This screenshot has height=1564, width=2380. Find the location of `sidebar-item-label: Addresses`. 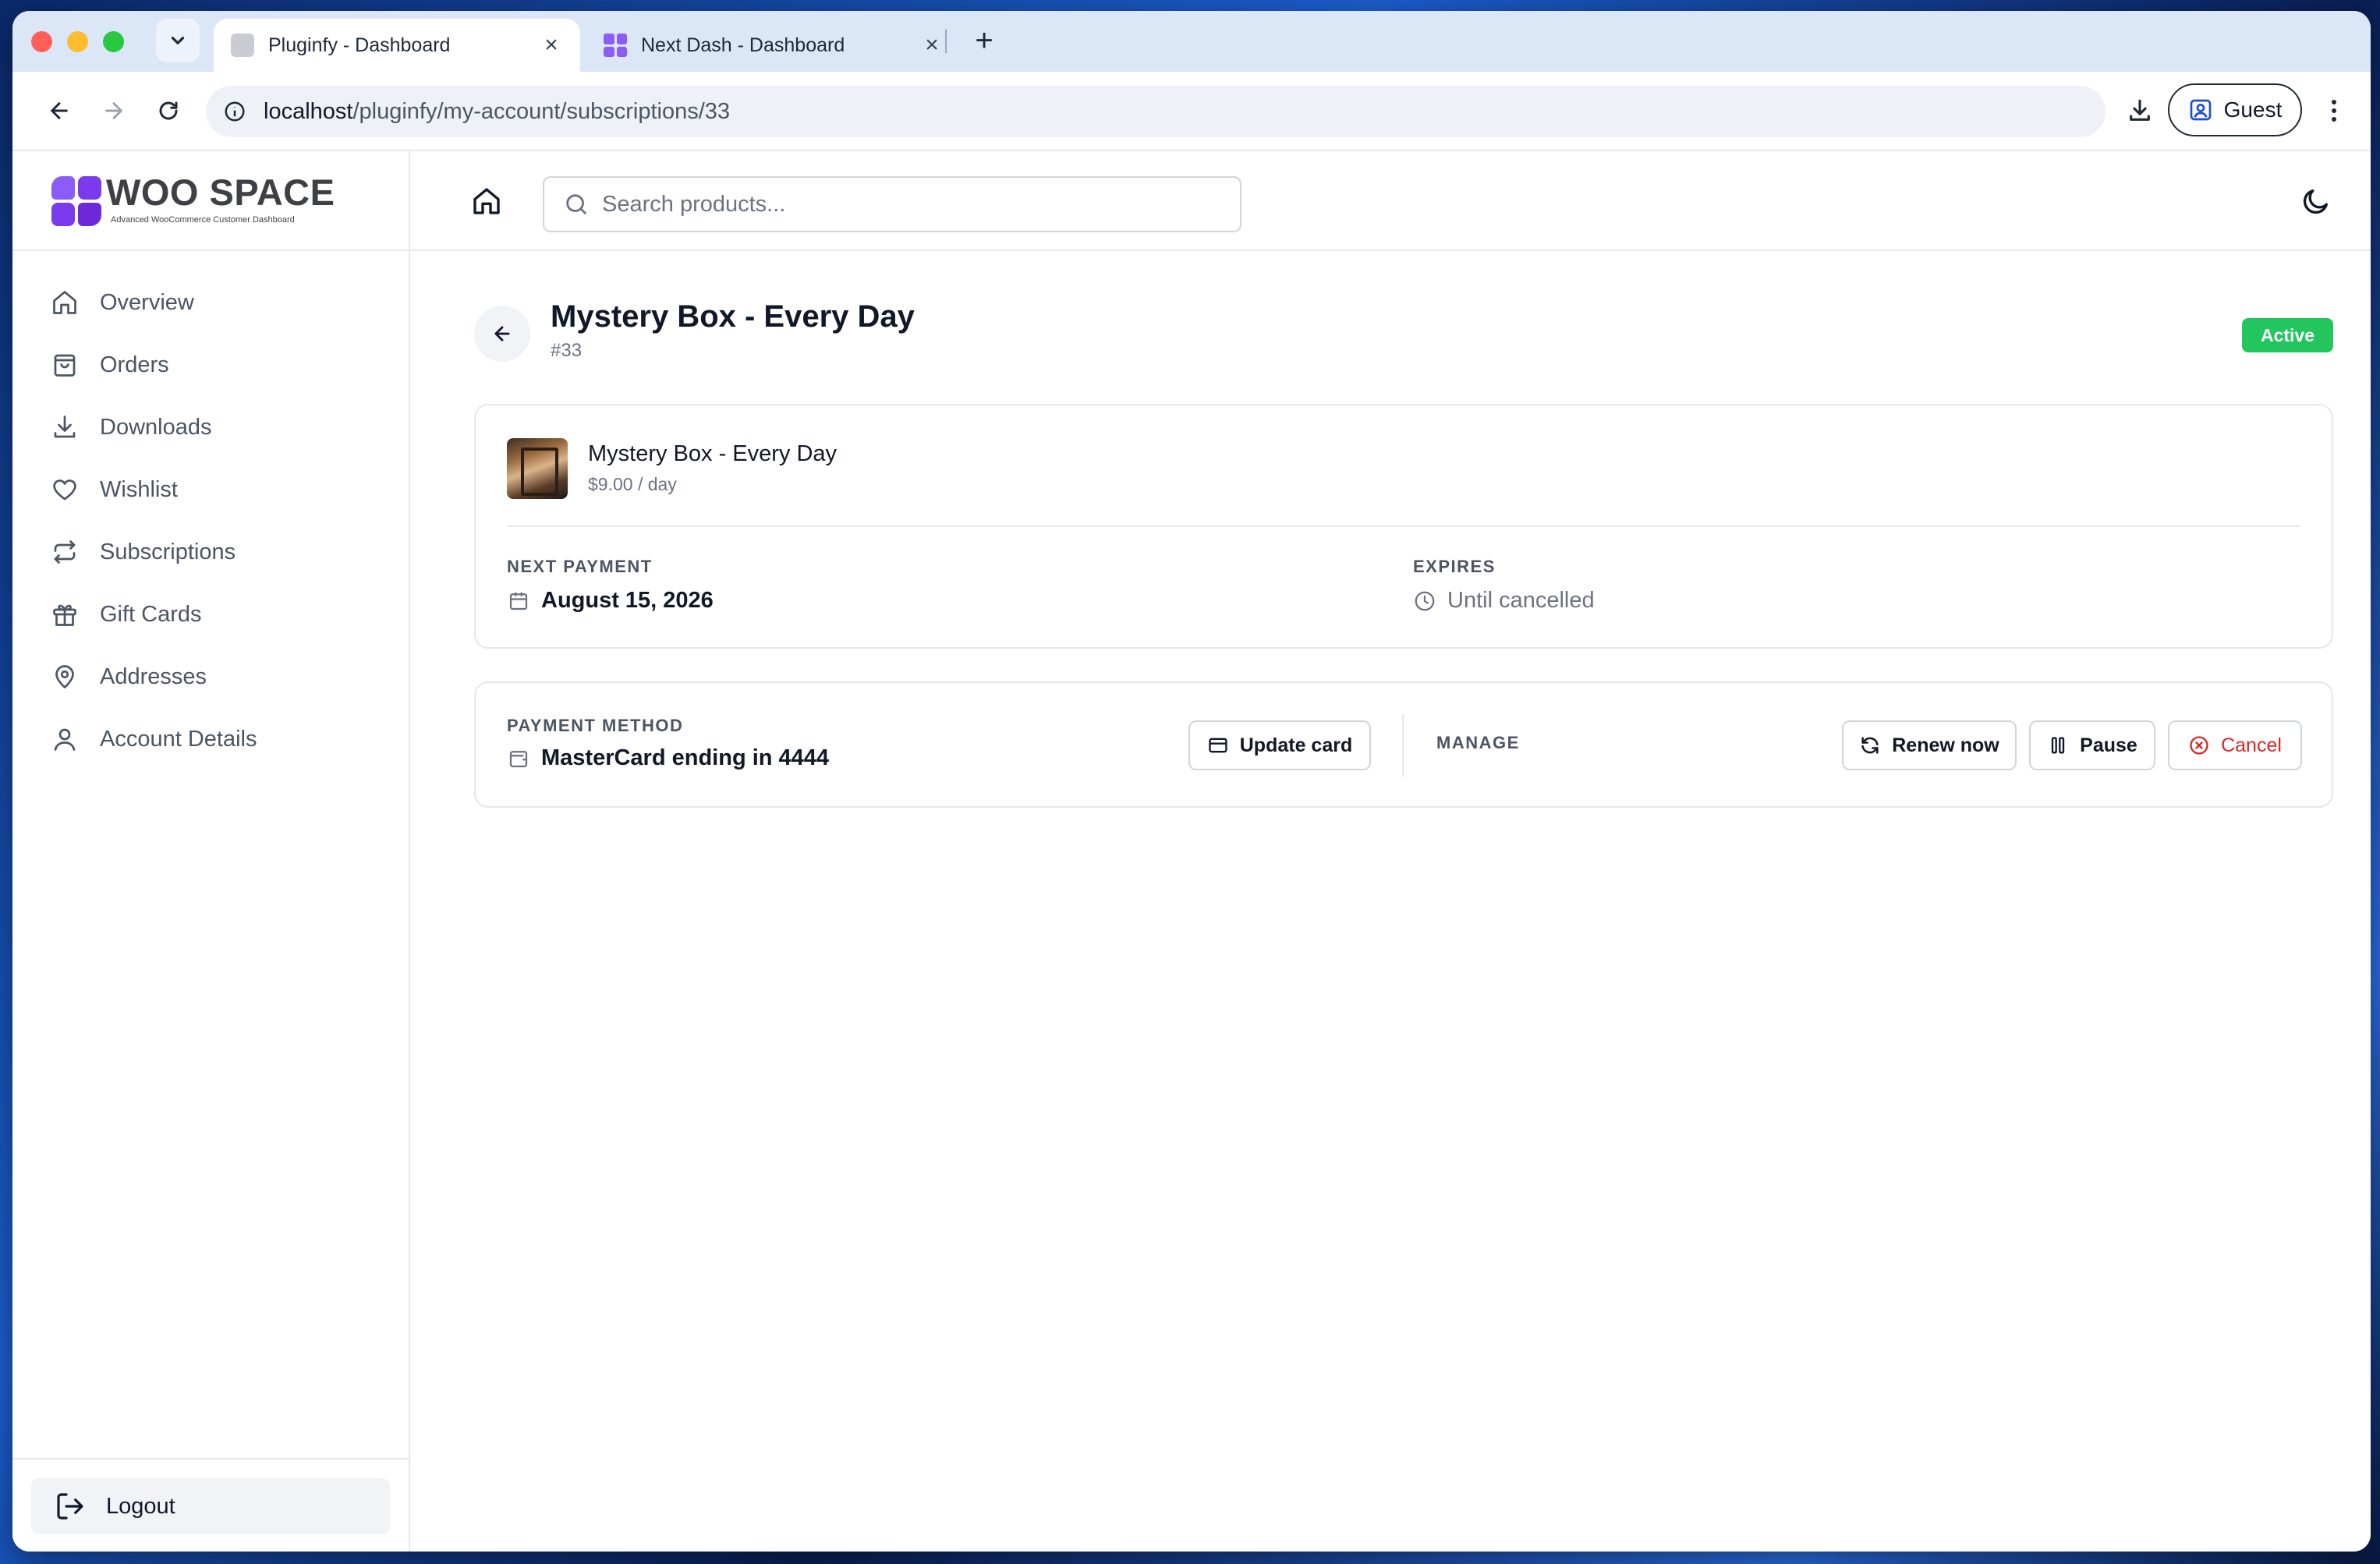

sidebar-item-label: Addresses is located at coordinates (153, 676).